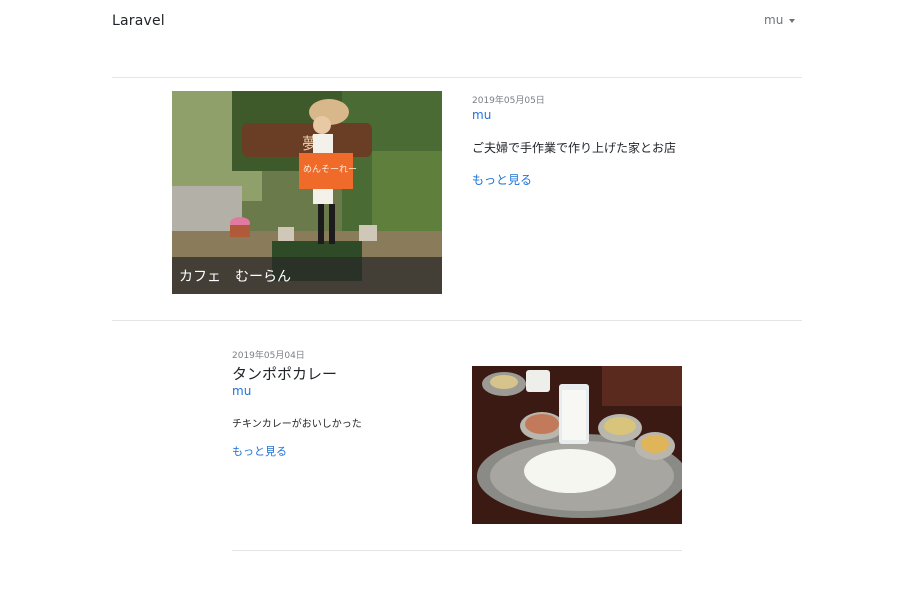 This screenshot has width=914, height=601. What do you see at coordinates (792, 20) in the screenshot?
I see `caret-down-icon` at bounding box center [792, 20].